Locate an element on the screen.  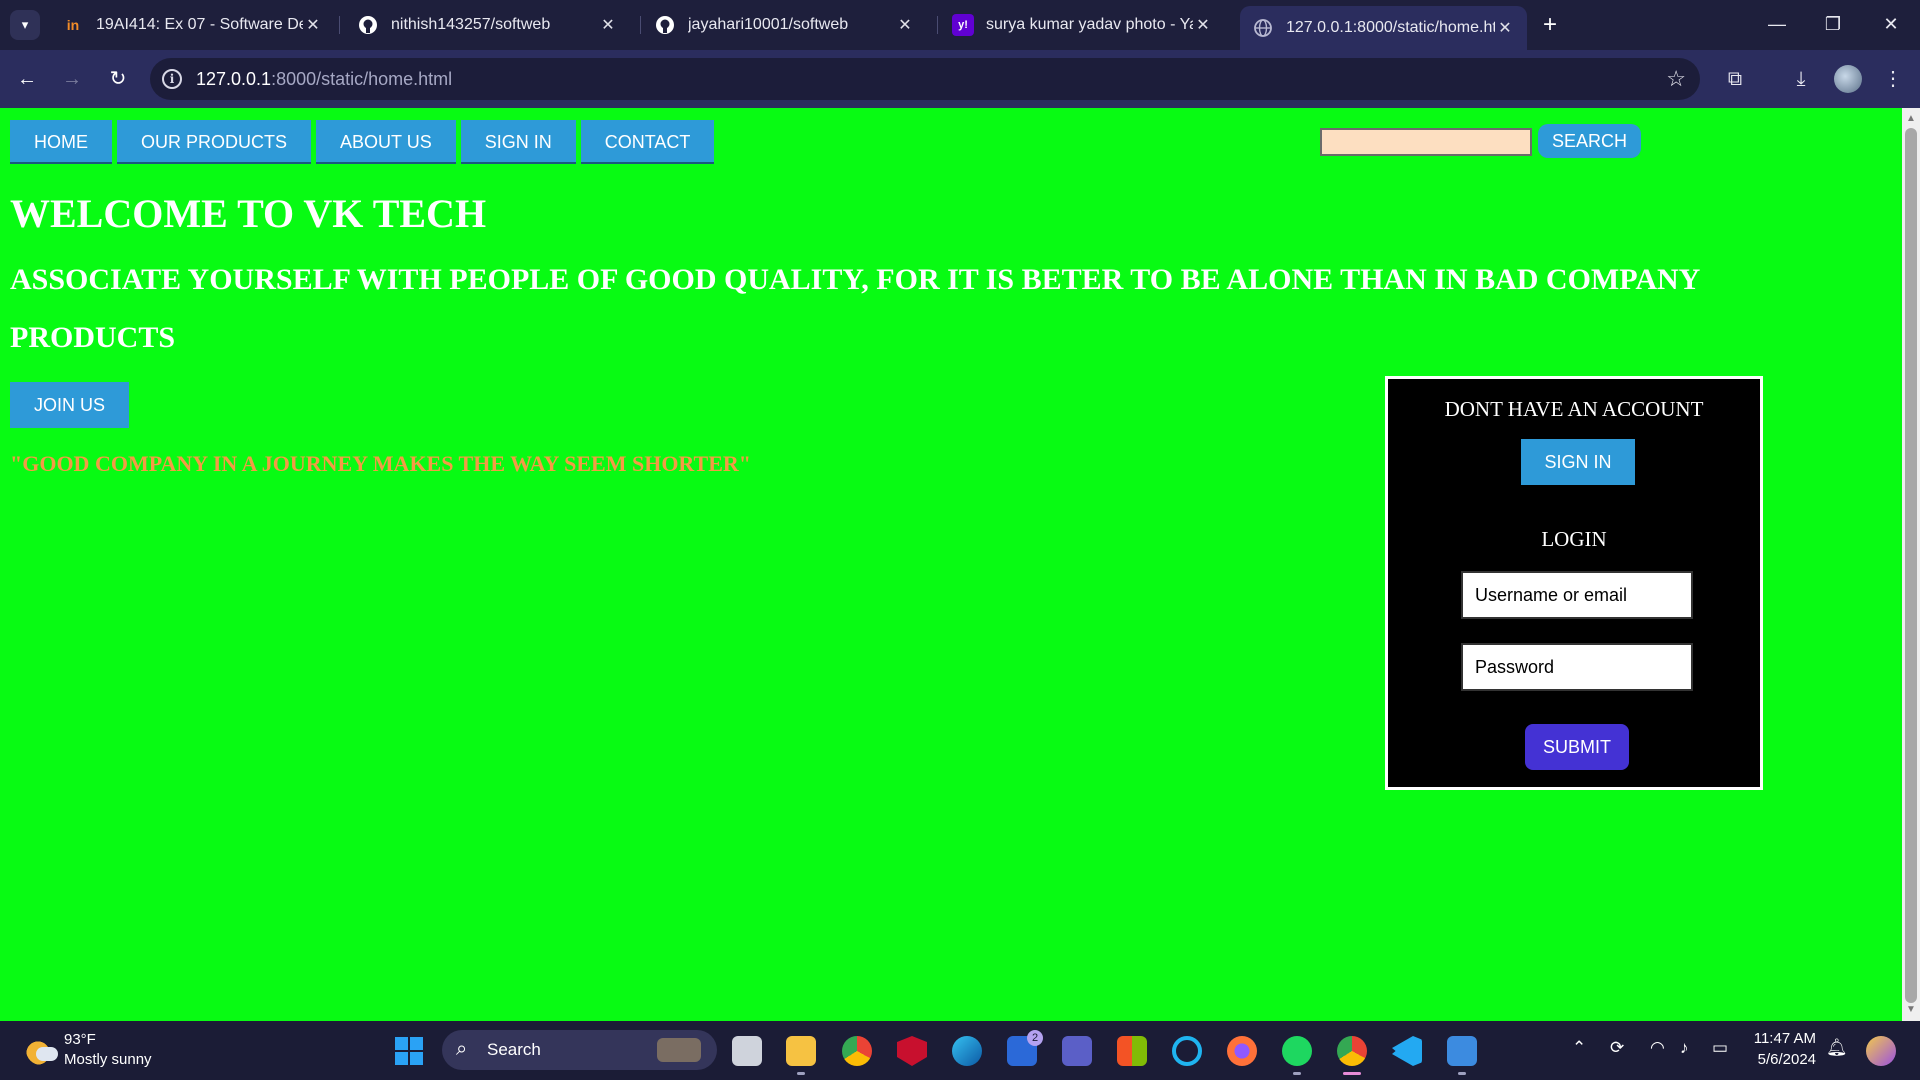
mcafee-shield-icon is located at coordinates (912, 1051).